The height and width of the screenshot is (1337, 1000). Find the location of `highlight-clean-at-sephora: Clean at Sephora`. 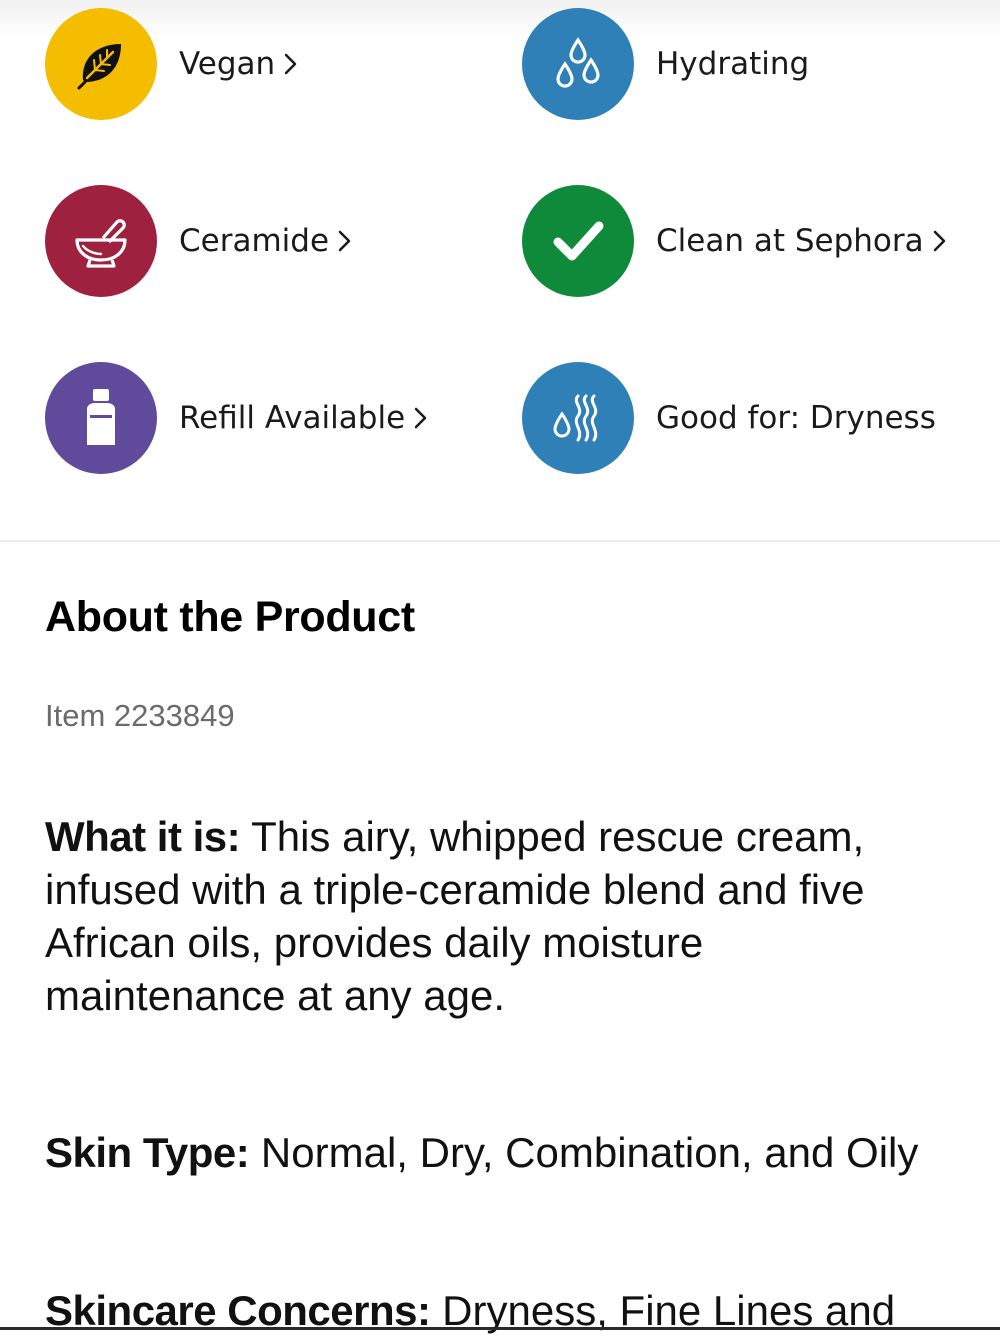

highlight-clean-at-sephora: Clean at Sephora is located at coordinates (735, 241).